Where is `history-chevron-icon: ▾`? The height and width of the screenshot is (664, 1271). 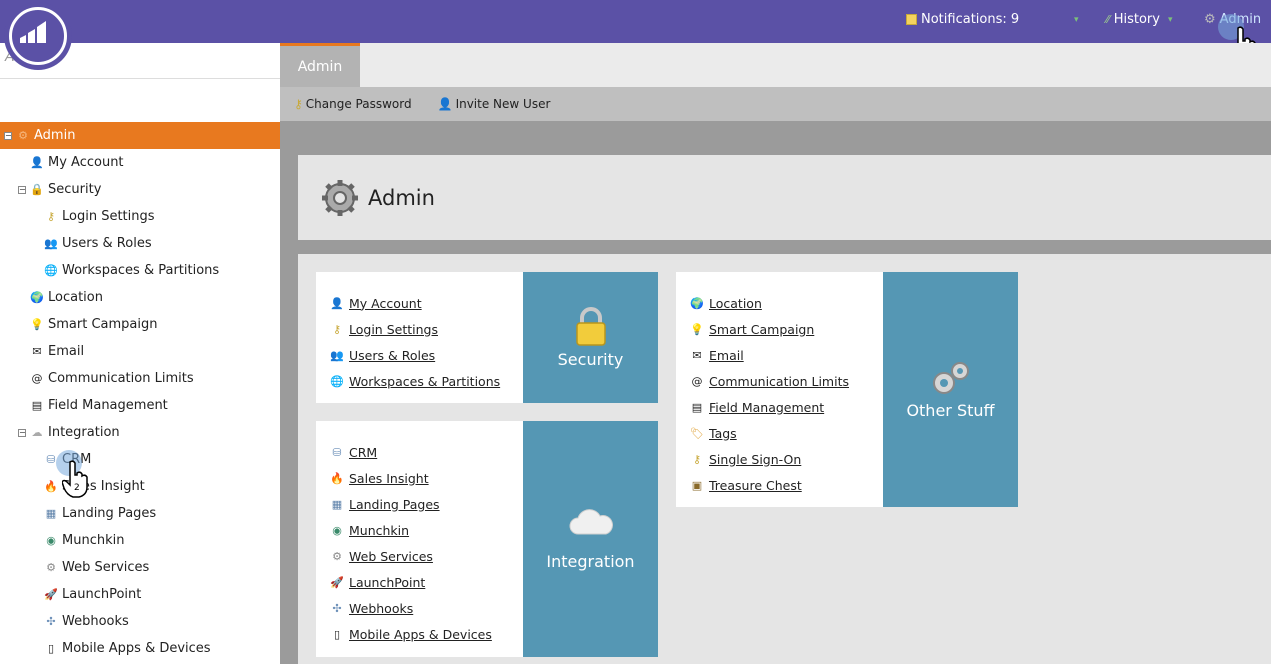
history-chevron-icon: ▾ is located at coordinates (1170, 19).